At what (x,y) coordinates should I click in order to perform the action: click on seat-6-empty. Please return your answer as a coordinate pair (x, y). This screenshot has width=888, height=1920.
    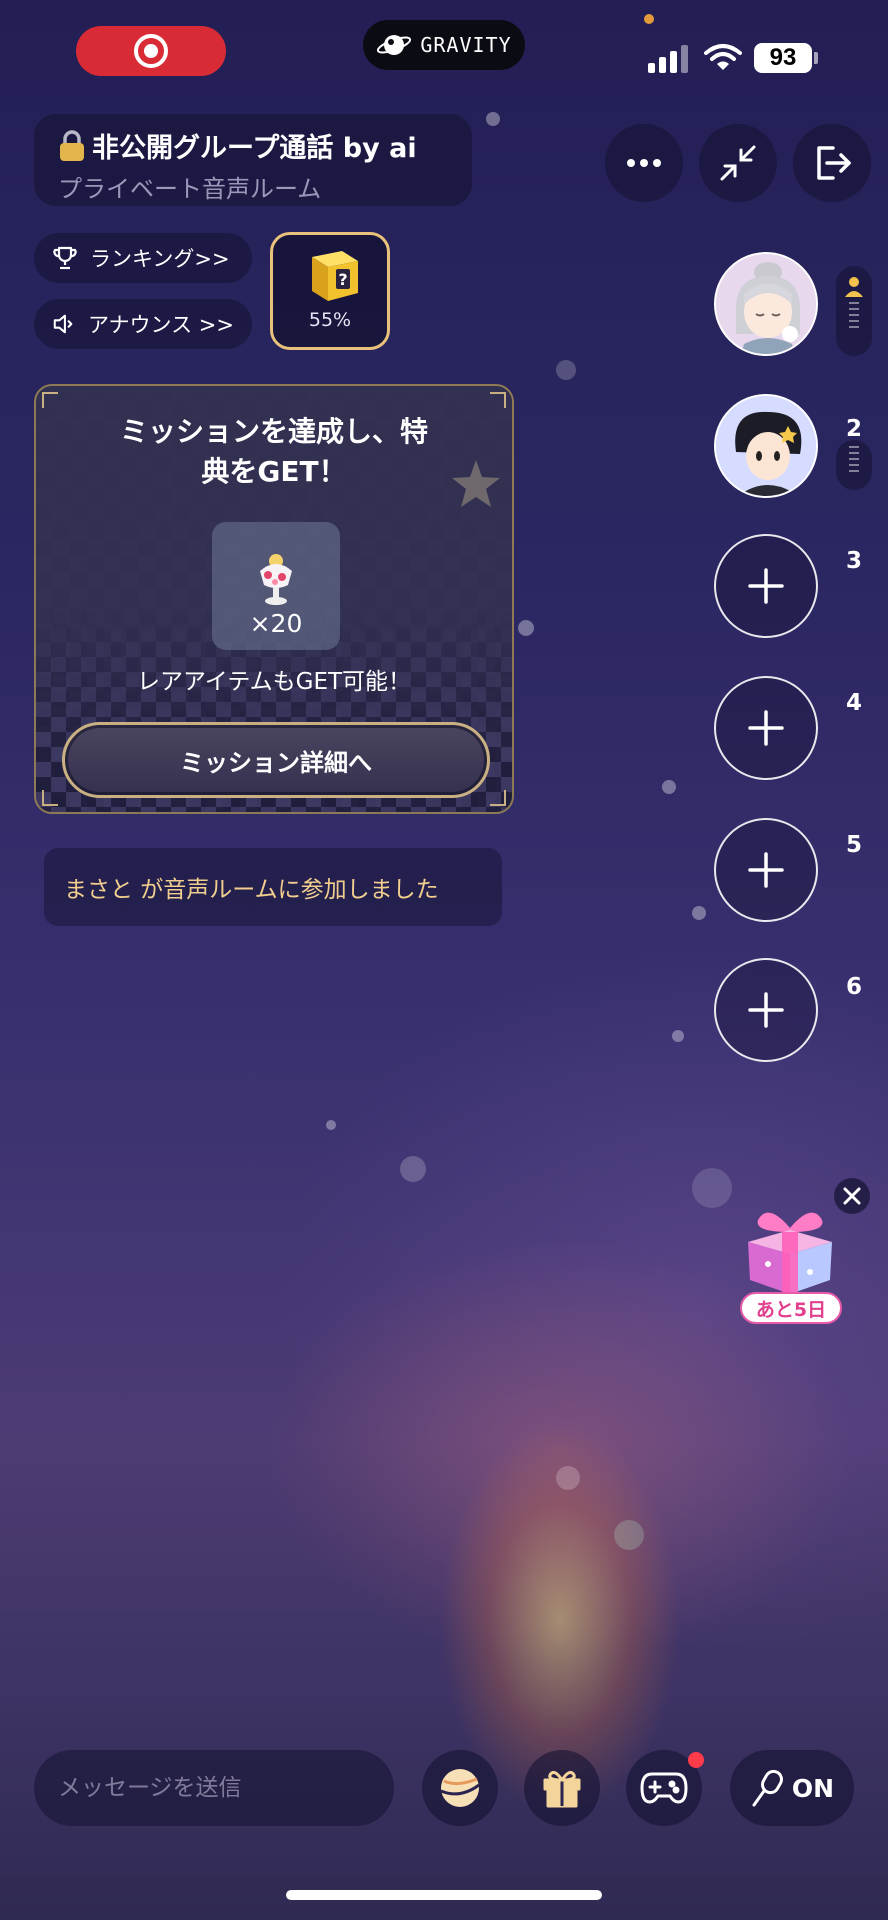
    Looking at the image, I should click on (766, 1010).